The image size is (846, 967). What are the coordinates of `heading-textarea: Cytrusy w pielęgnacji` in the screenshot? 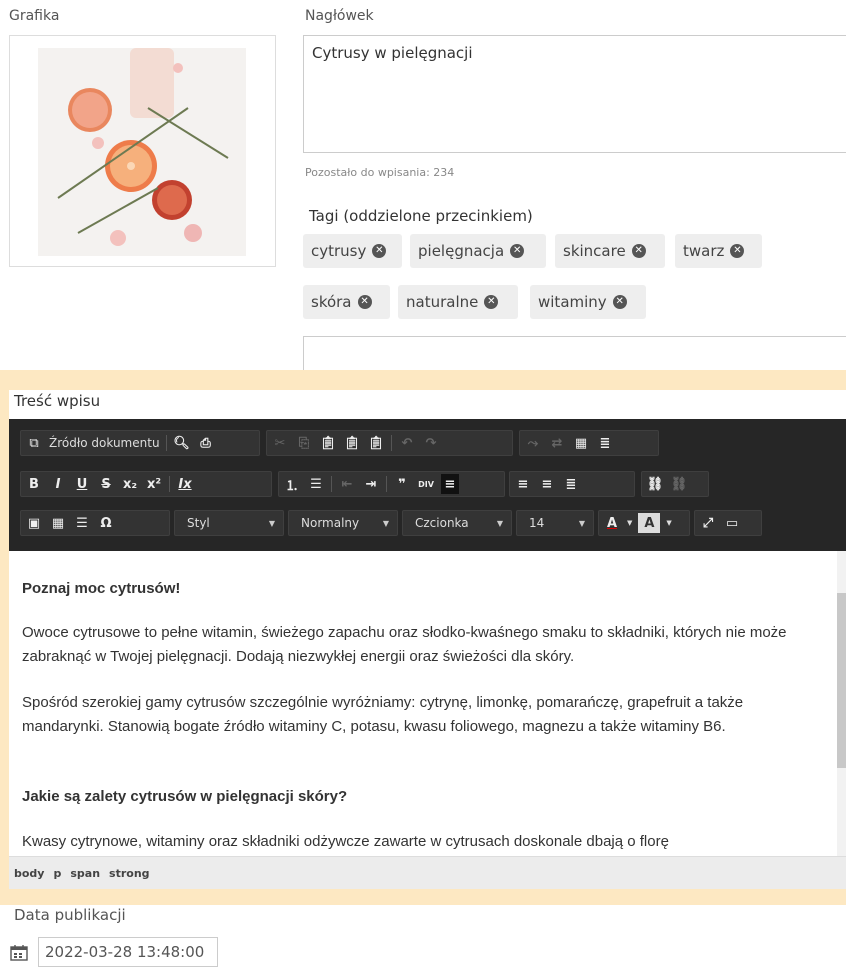 It's located at (574, 94).